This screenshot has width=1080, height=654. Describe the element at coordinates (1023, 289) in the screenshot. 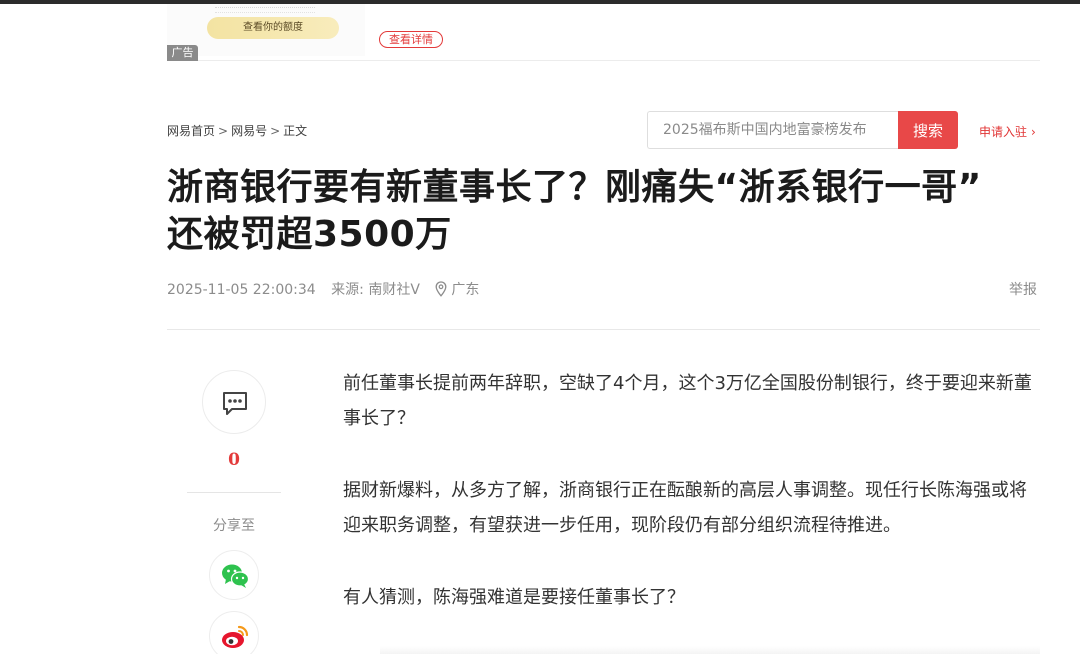

I see `report-link: 举报` at that location.